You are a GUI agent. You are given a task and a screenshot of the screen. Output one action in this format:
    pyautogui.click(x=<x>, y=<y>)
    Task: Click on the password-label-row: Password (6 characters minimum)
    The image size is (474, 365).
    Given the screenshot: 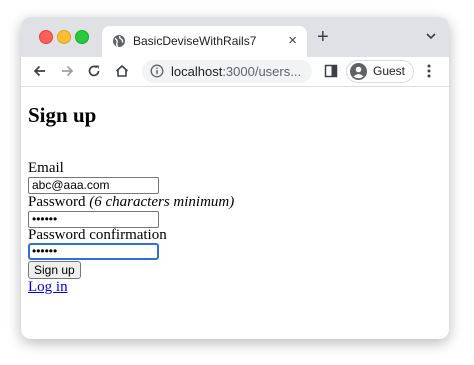 What is the action you would take?
    pyautogui.click(x=131, y=202)
    